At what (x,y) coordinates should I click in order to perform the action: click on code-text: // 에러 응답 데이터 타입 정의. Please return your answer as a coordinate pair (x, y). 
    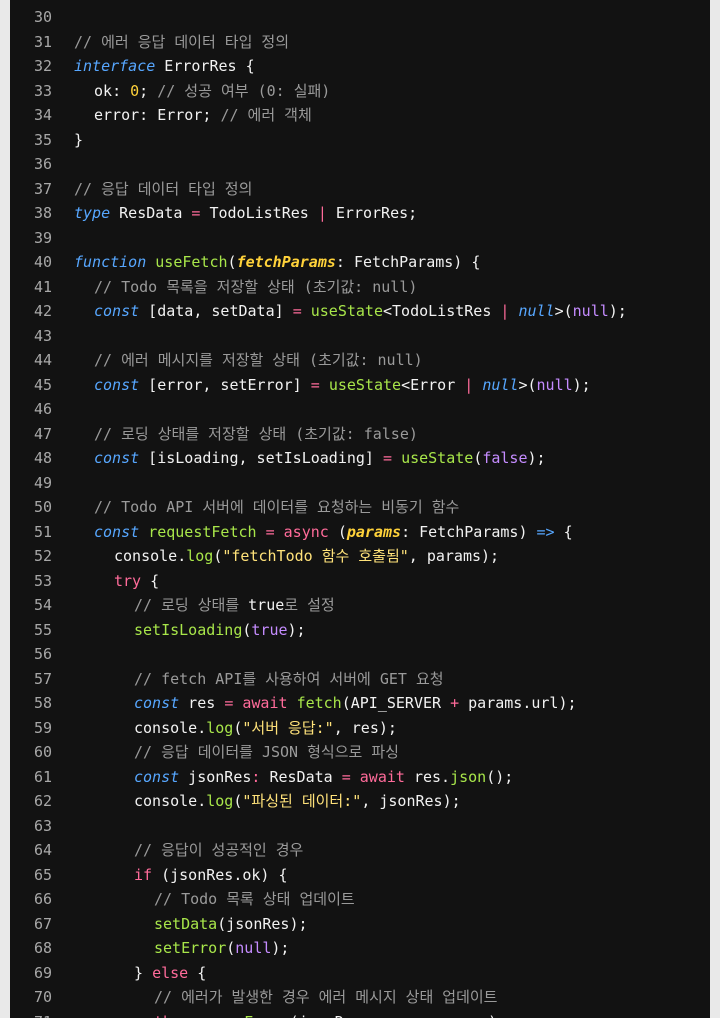
    Looking at the image, I should click on (181, 42).